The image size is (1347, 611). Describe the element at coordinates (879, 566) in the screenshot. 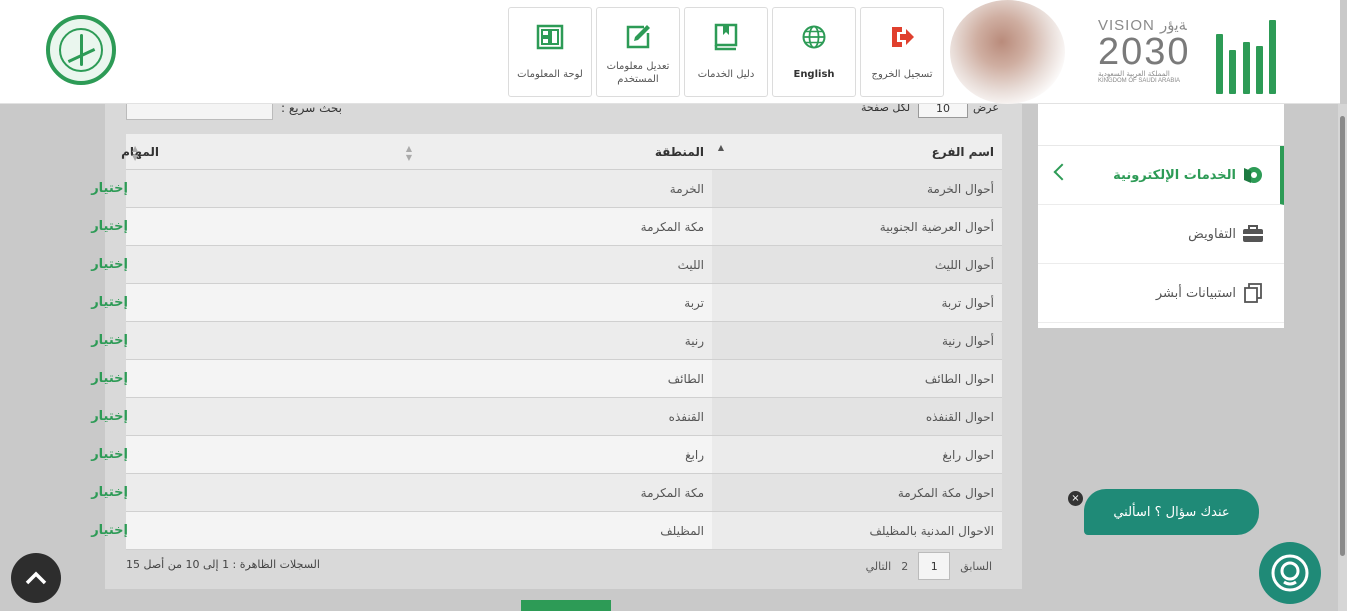

I see `pagination-next: التالي` at that location.